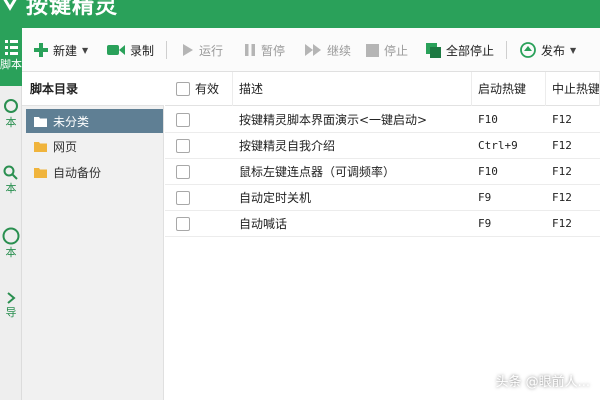 The width and height of the screenshot is (600, 400). Describe the element at coordinates (11, 236) in the screenshot. I see `clock-icon` at that location.